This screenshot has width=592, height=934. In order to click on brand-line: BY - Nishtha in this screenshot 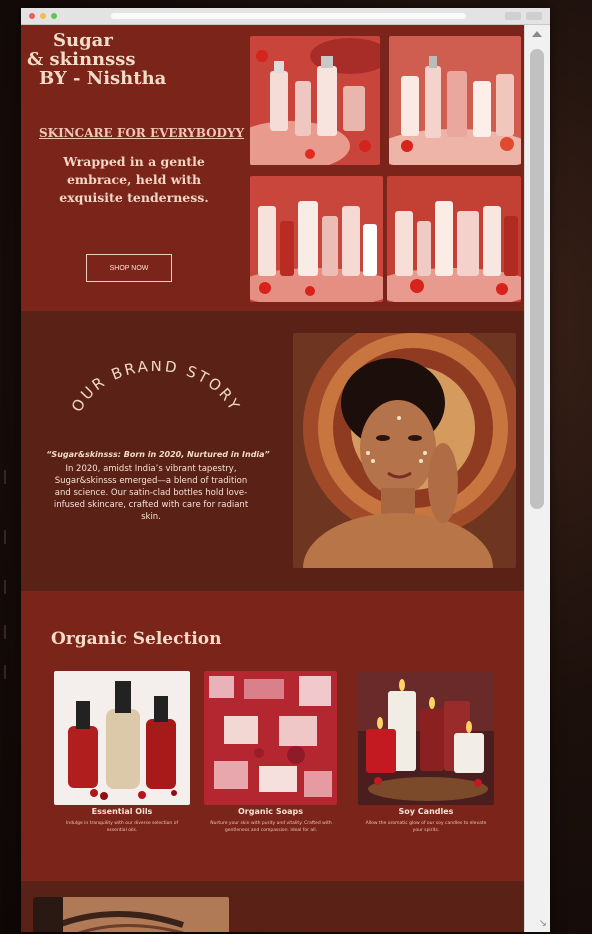, I will do `click(103, 78)`.